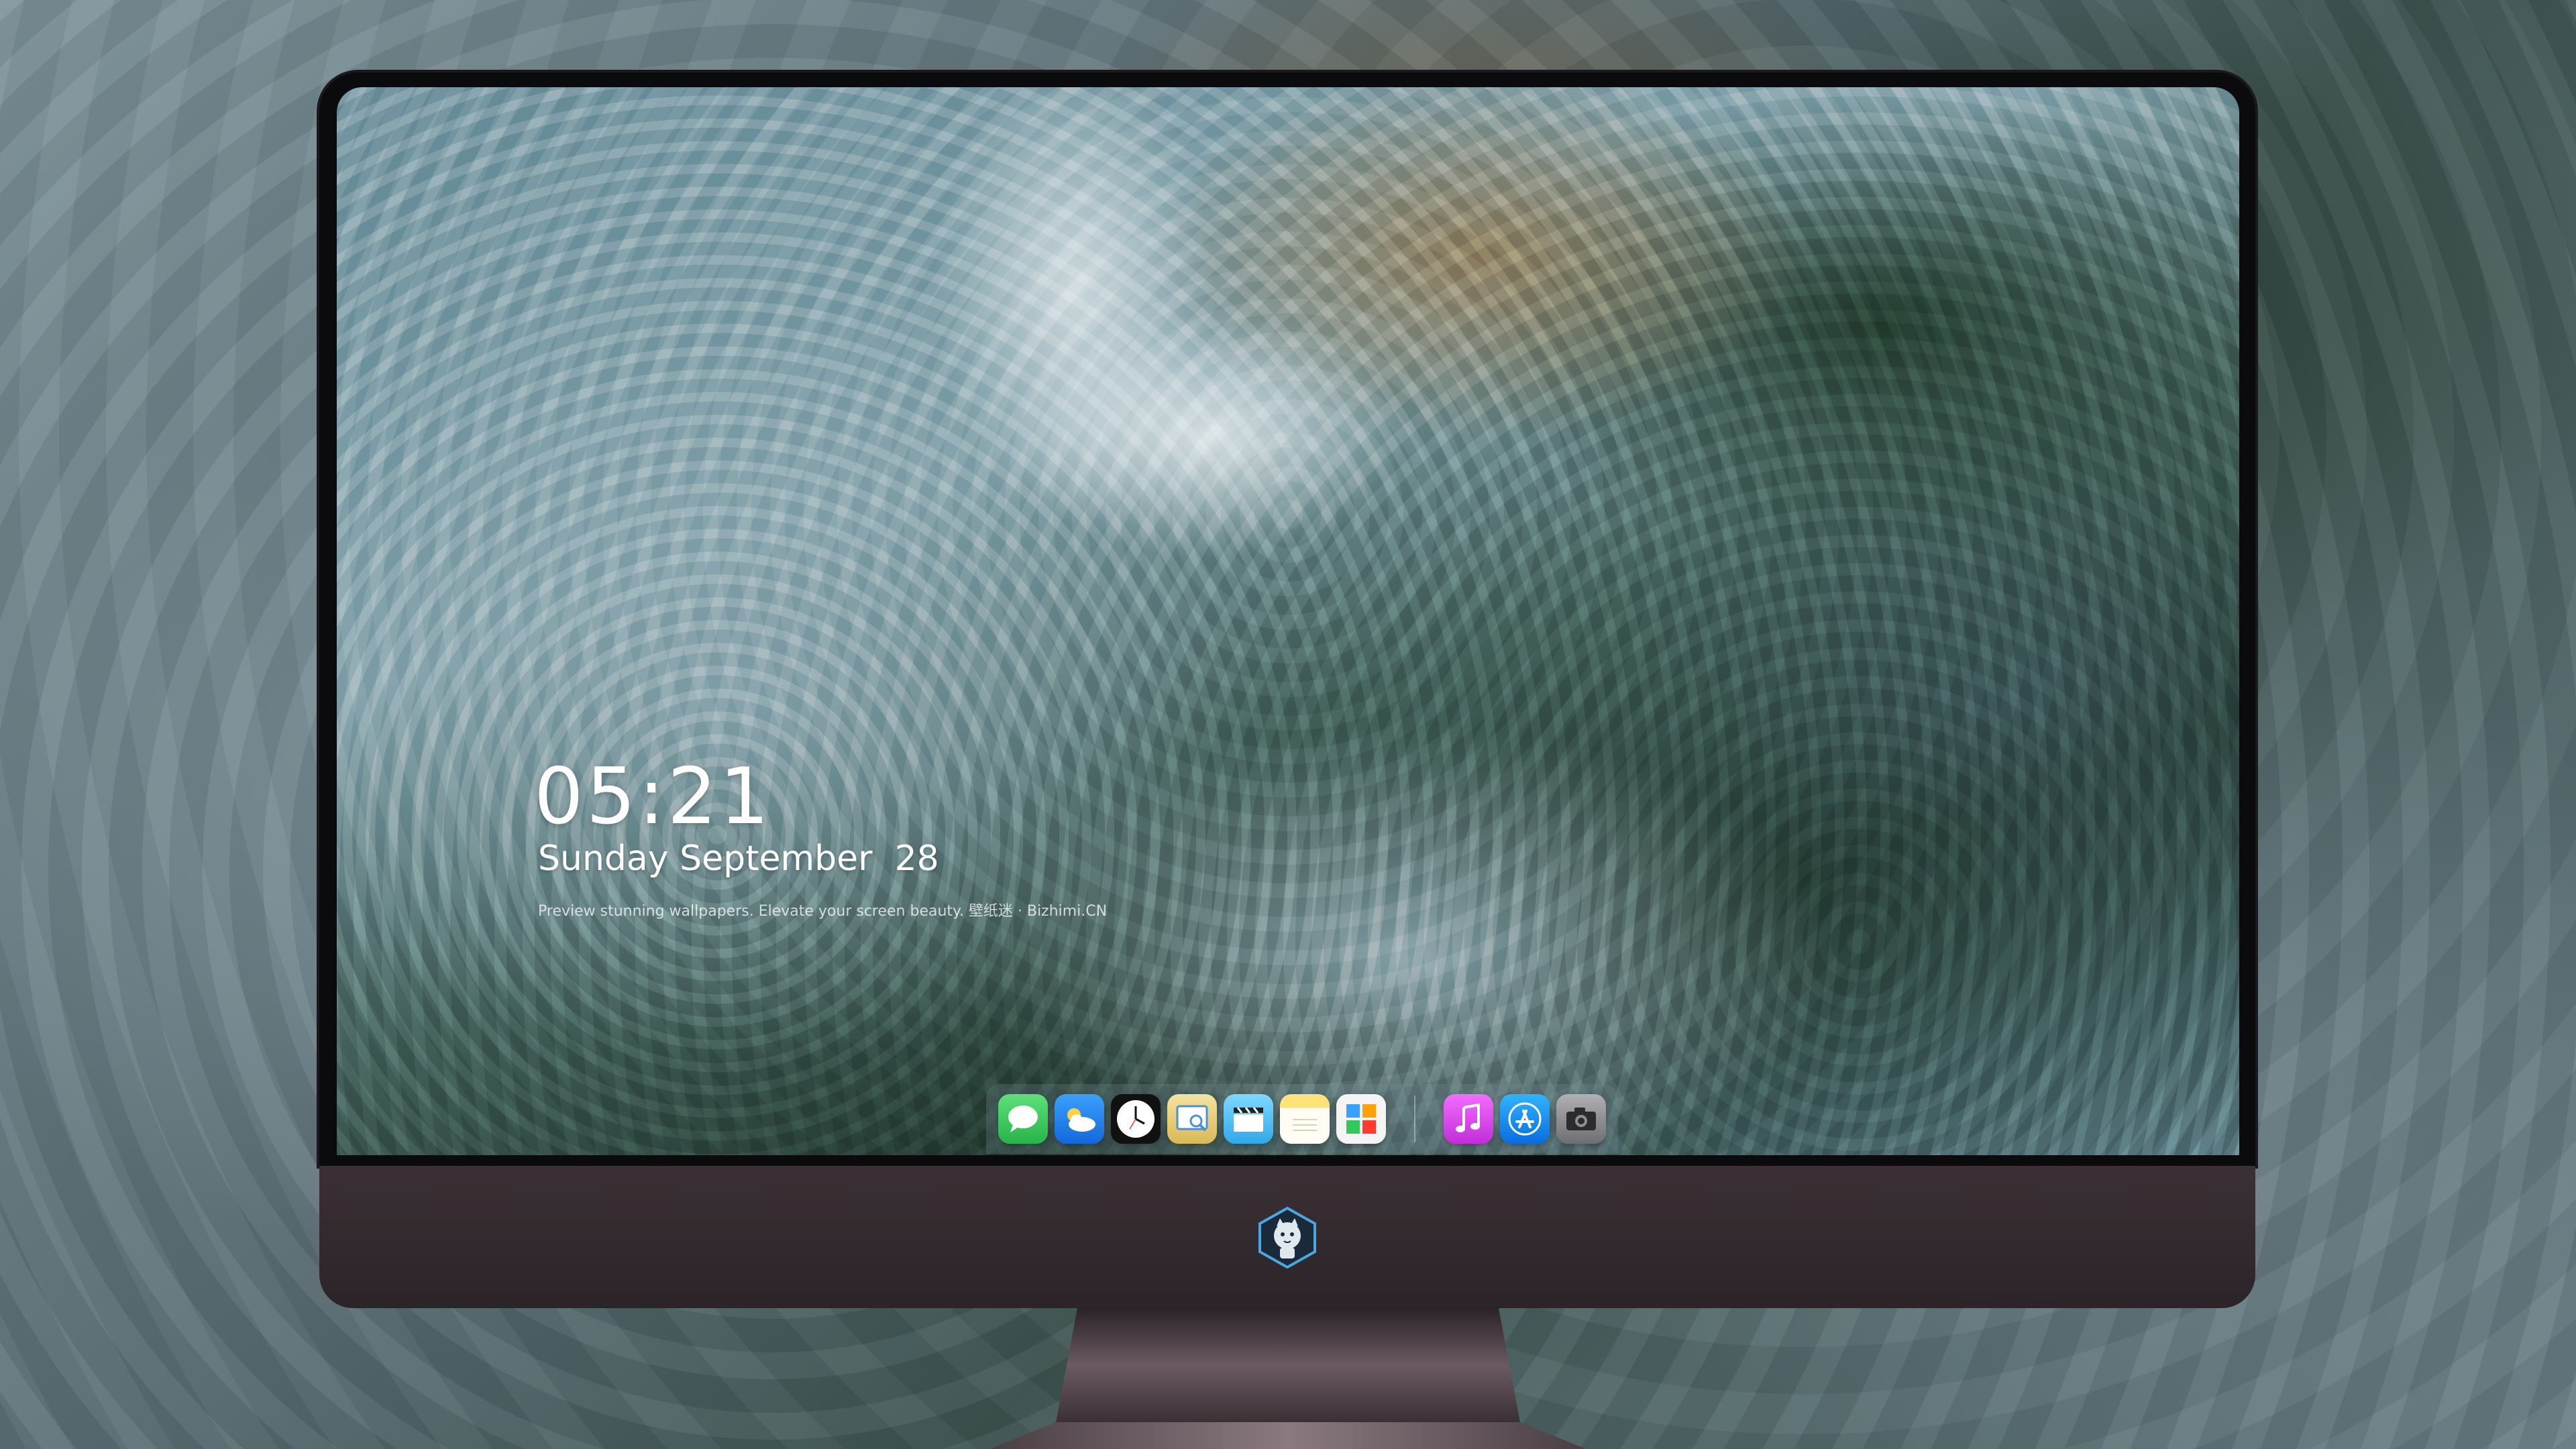 This screenshot has height=1449, width=2576. I want to click on dock-app-messages, so click(1023, 1119).